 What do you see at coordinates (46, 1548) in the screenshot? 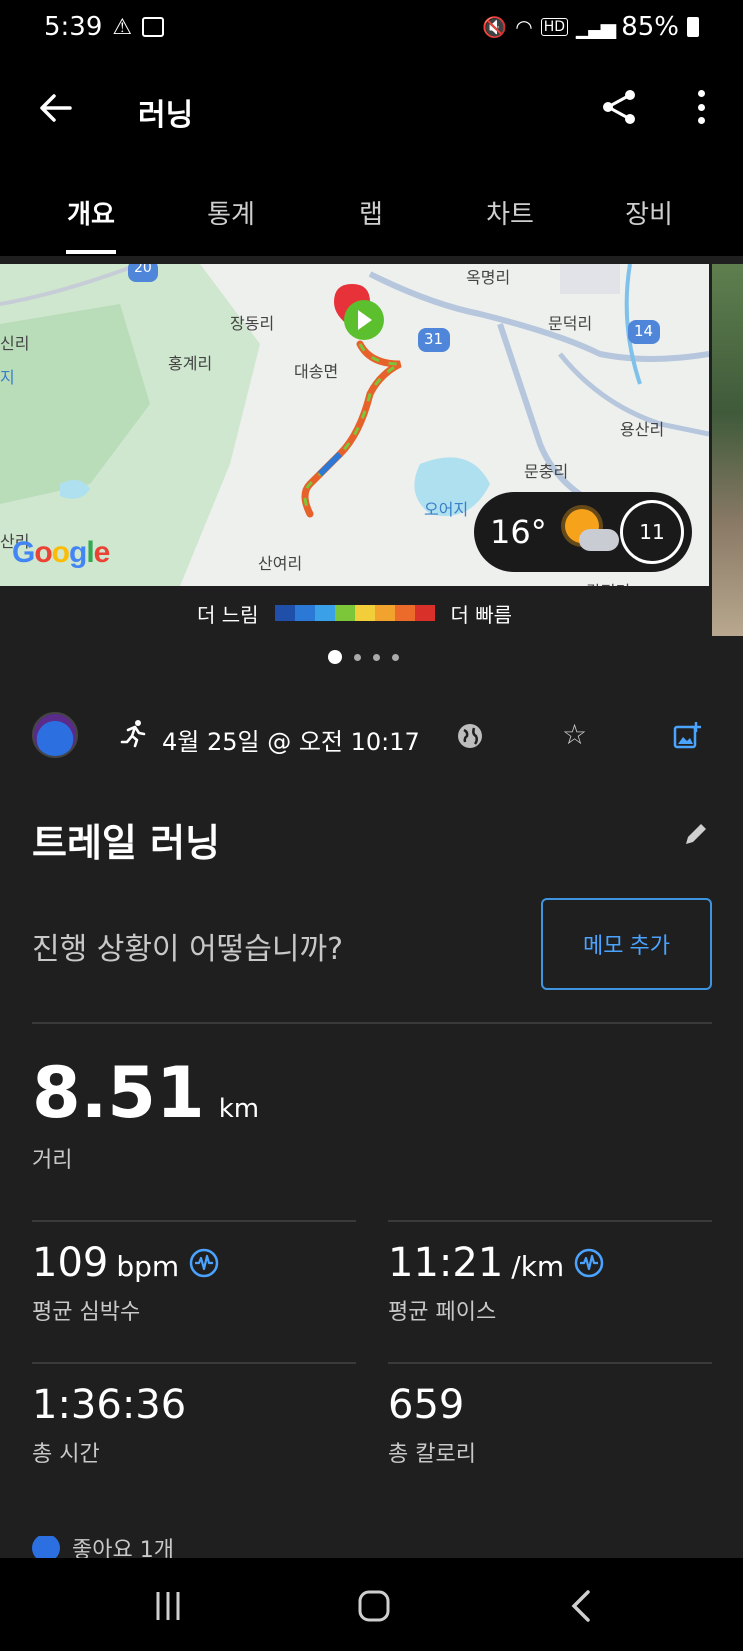
I see `like-avatar-icon` at bounding box center [46, 1548].